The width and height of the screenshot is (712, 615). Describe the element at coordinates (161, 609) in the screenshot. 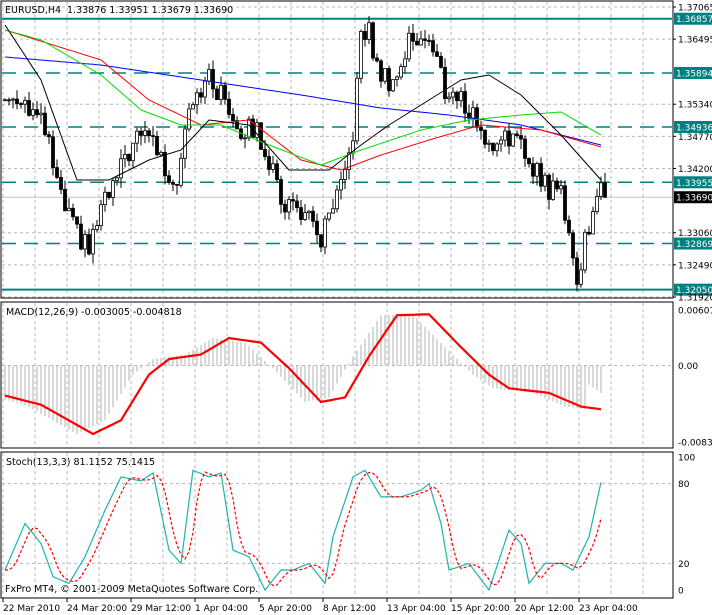

I see `time-axis-label: 29 Mar 12:00` at that location.